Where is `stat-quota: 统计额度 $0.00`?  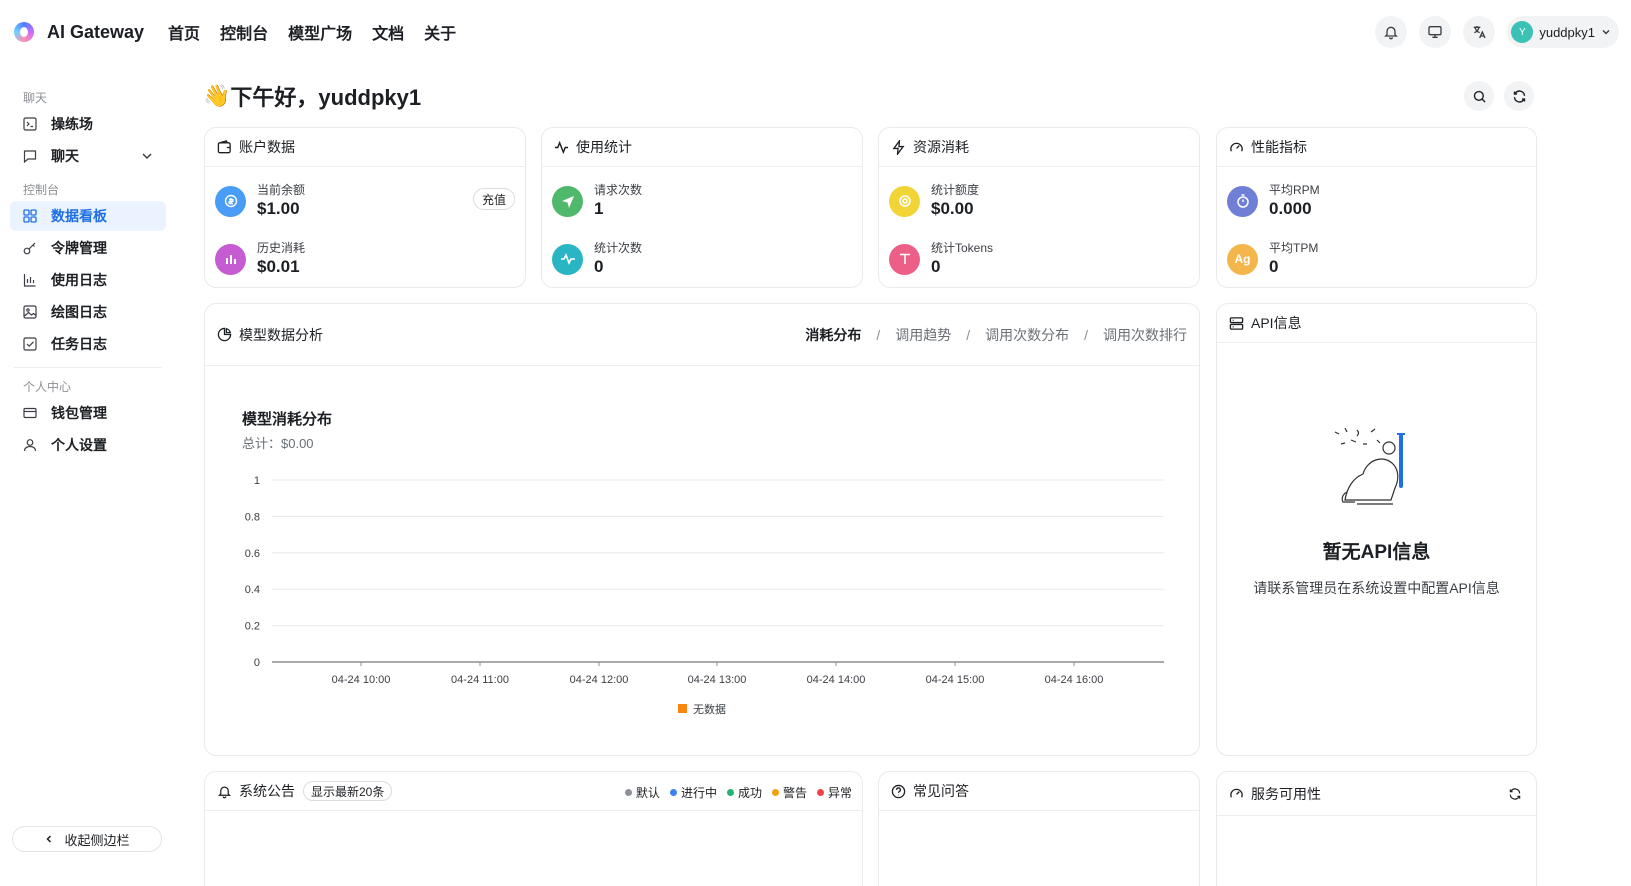
stat-quota: 统计额度 $0.00 is located at coordinates (934, 201).